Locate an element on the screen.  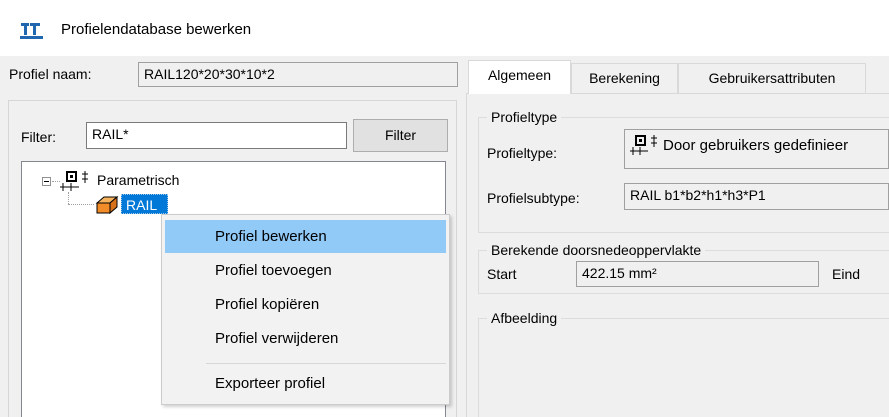
tree-node-parametrisch: Parametrisch is located at coordinates (138, 180).